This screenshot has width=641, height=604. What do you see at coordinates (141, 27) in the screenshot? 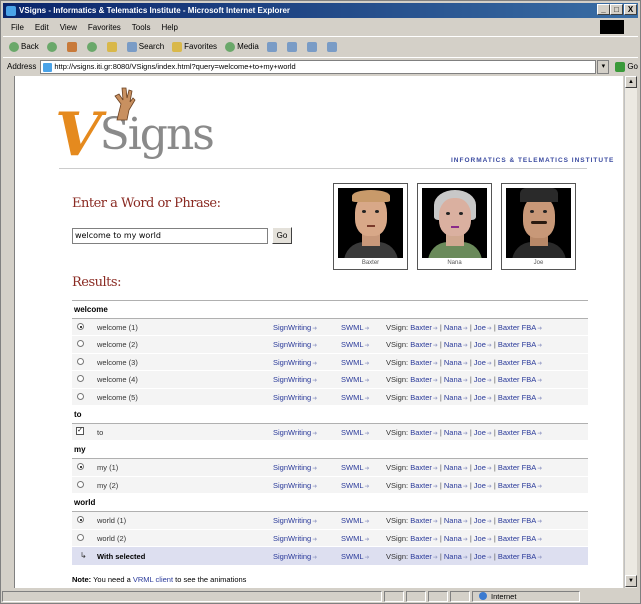
I see `menu-tools: Tools` at bounding box center [141, 27].